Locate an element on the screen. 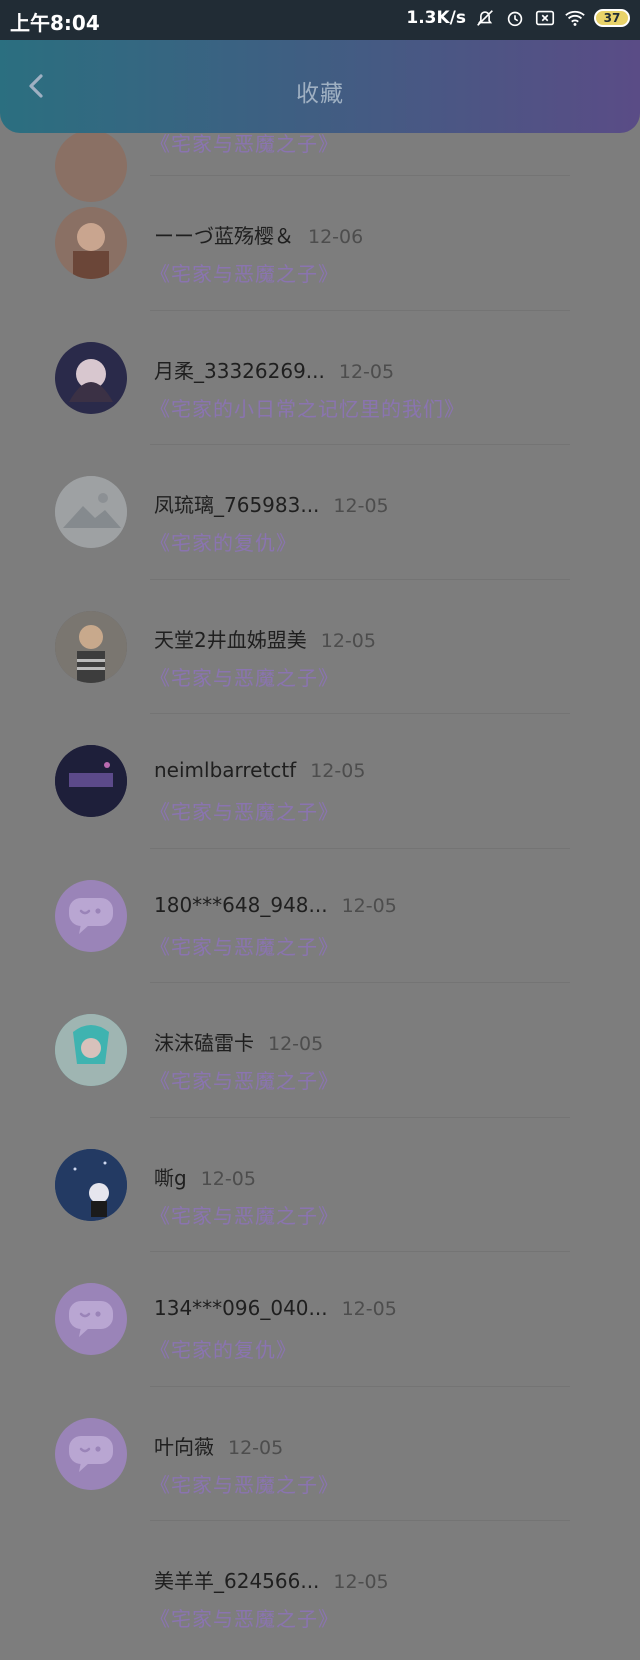 This screenshot has width=640, height=1660. status-bar: 上午8:04 1.3K/s 37 is located at coordinates (320, 20).